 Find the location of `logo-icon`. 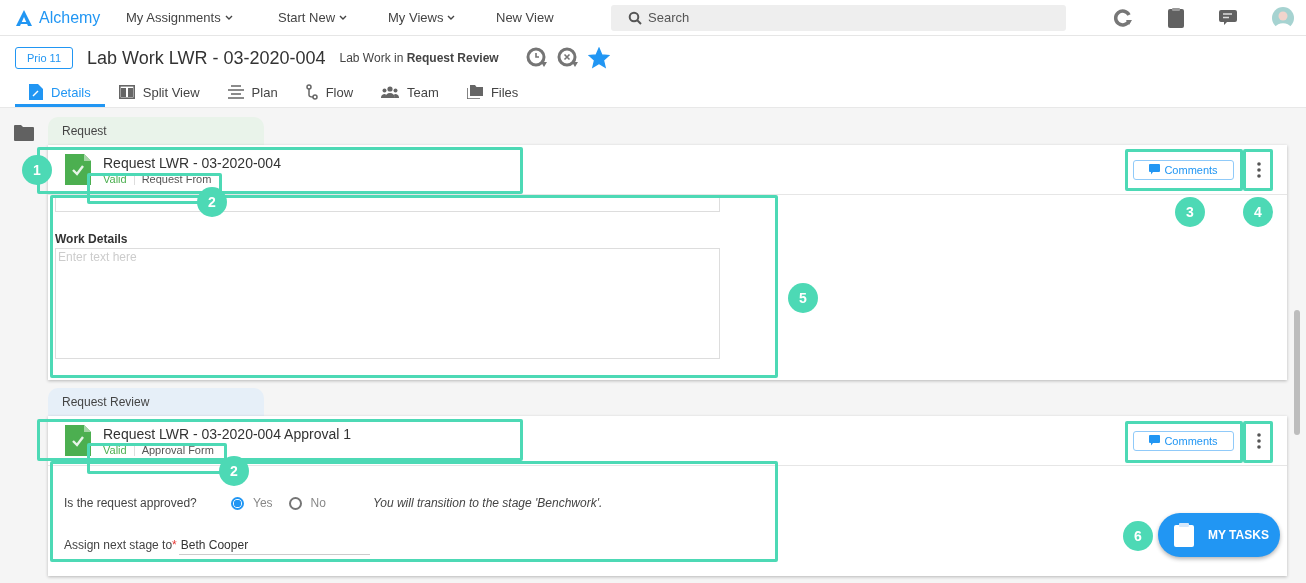

logo-icon is located at coordinates (24, 17).